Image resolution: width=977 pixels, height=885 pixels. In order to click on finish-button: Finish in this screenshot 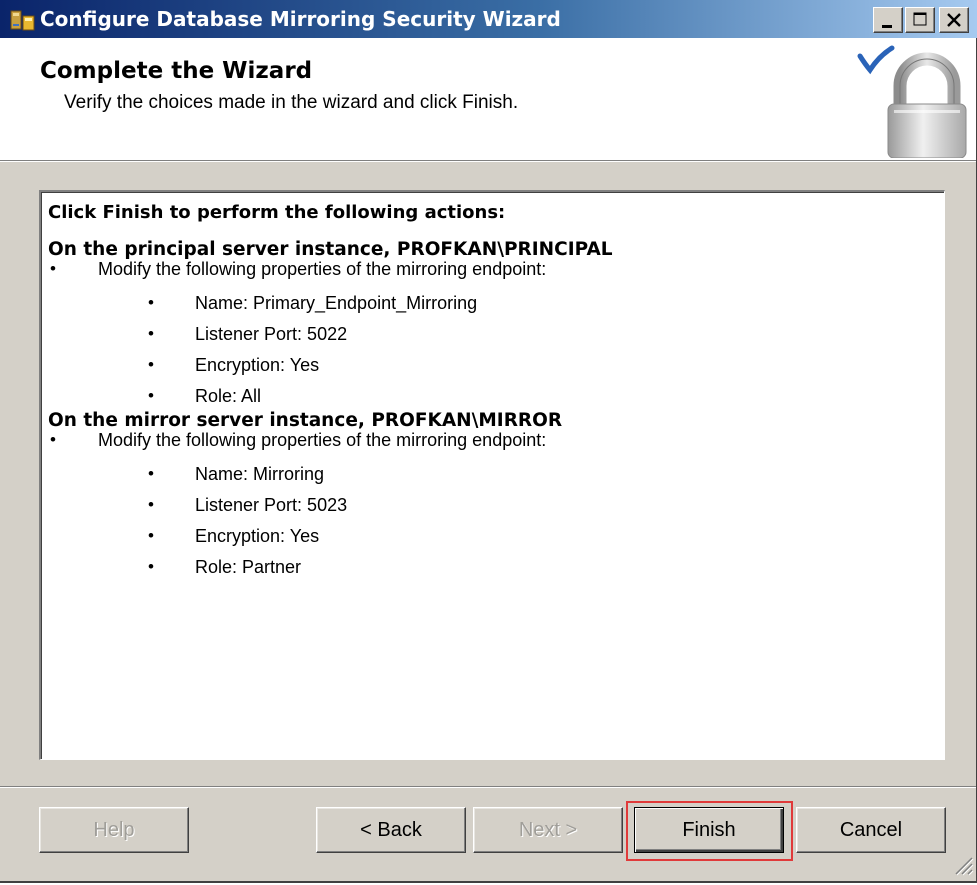, I will do `click(709, 830)`.